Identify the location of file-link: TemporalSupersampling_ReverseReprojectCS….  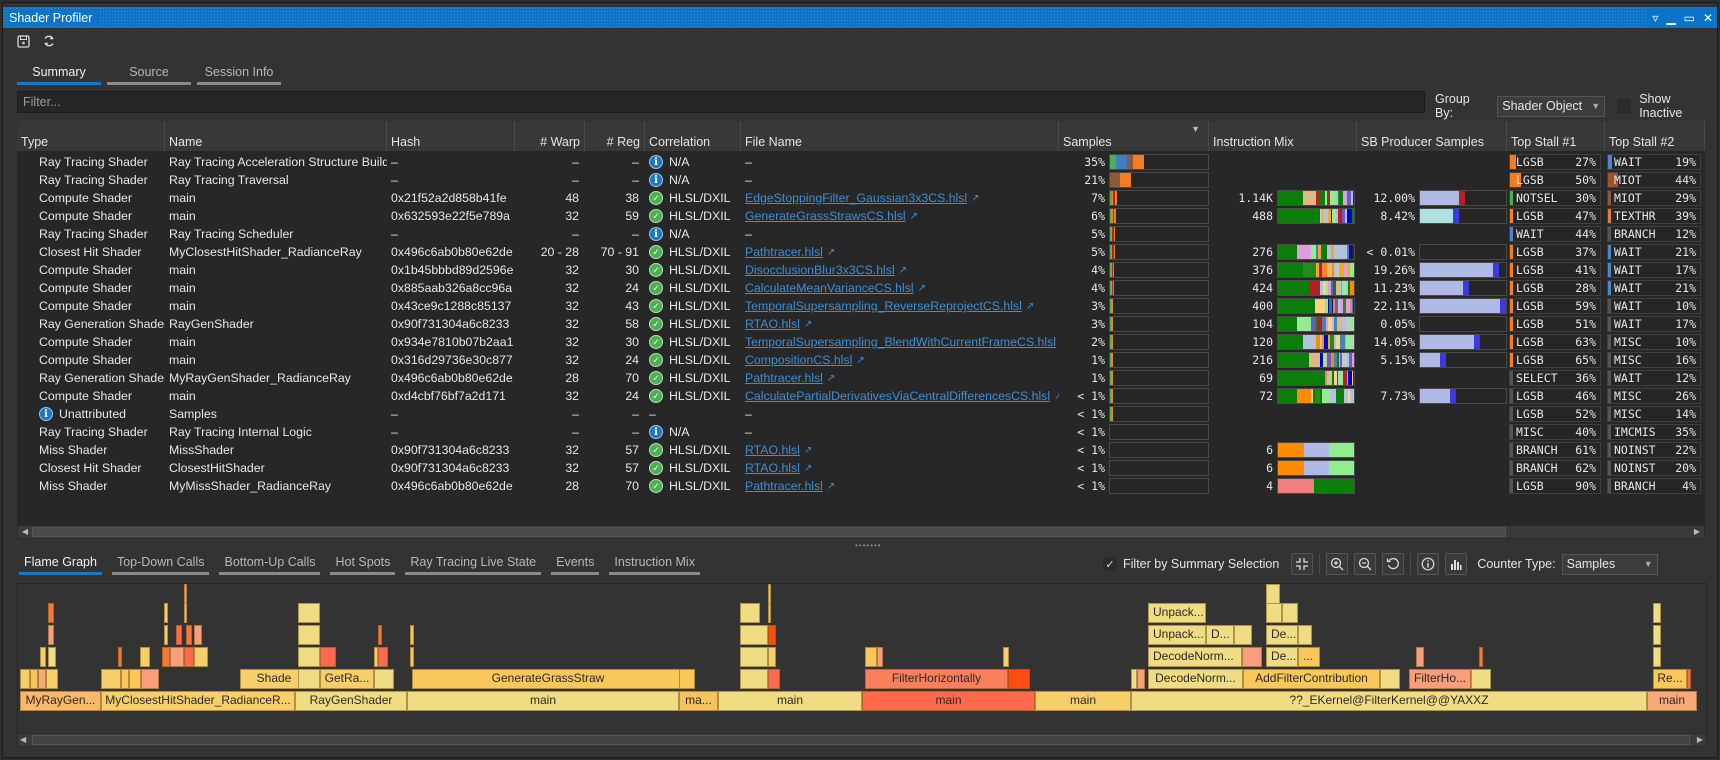
(883, 306).